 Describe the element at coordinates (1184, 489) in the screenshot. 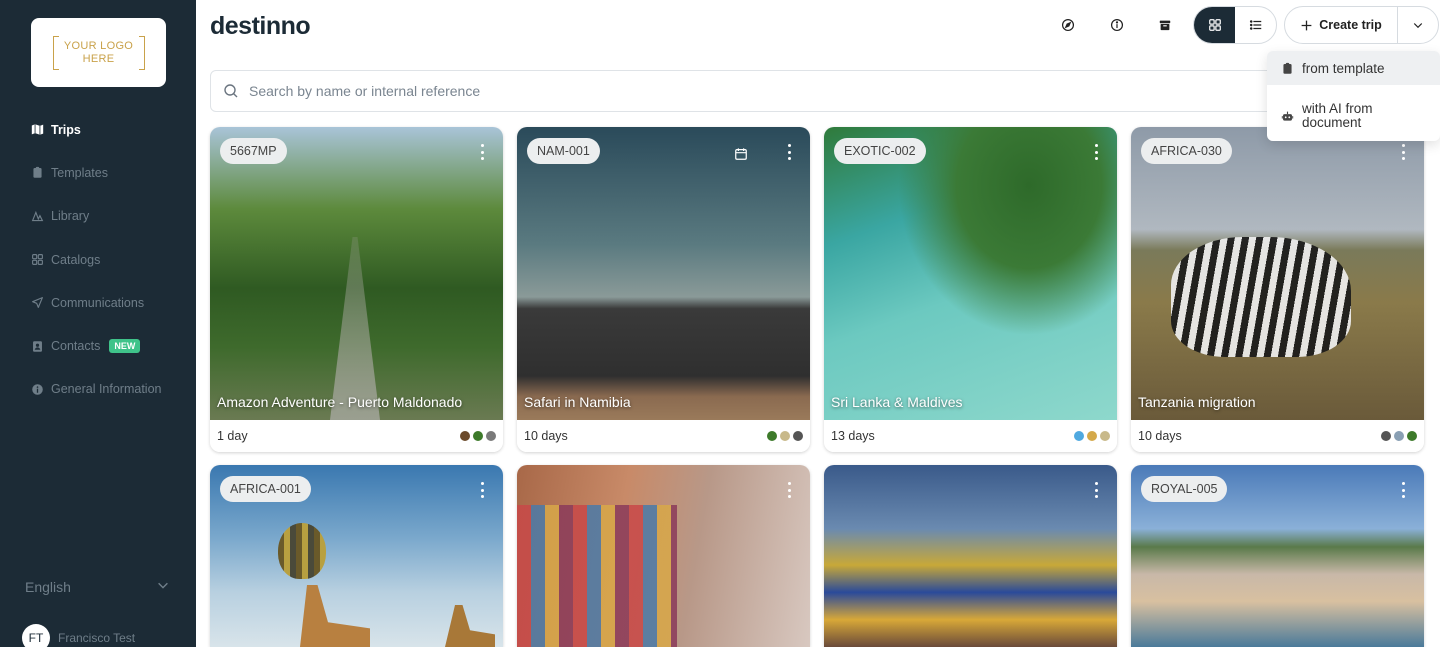

I see `trip-reference-badge: ROYAL-005` at that location.